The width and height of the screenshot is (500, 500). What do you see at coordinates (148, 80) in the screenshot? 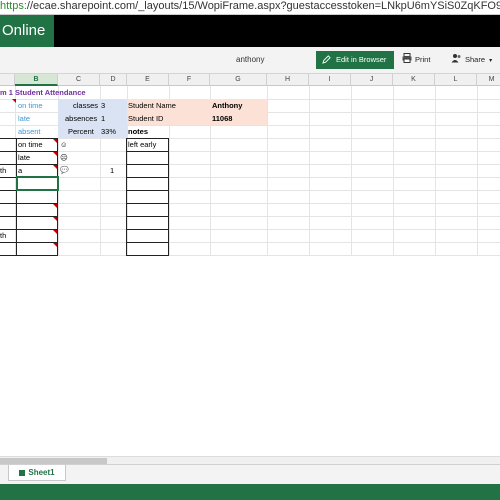
I see `column-header-e: E` at bounding box center [148, 80].